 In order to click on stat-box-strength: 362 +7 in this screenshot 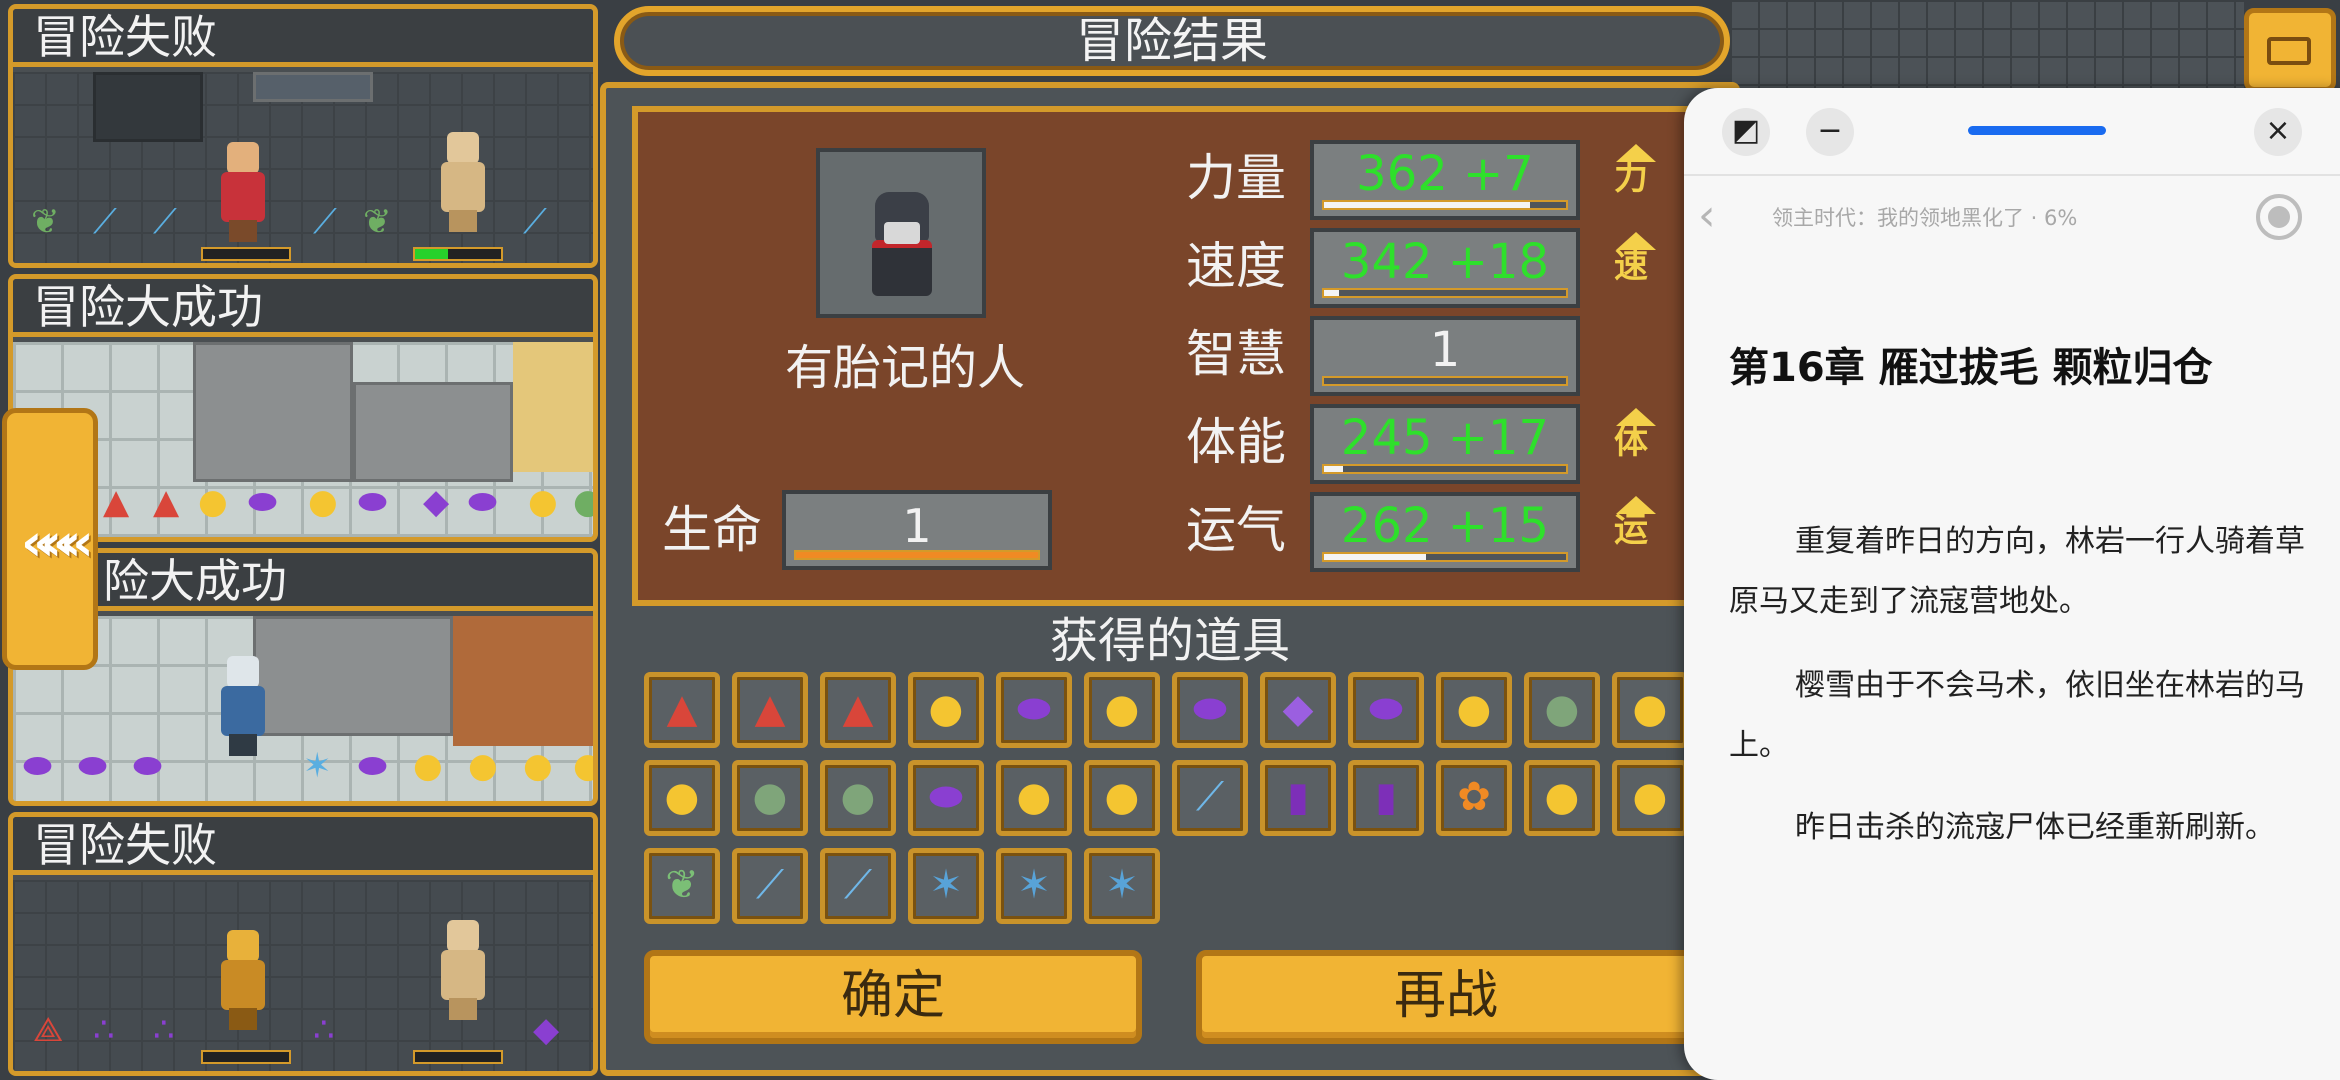, I will do `click(1445, 180)`.